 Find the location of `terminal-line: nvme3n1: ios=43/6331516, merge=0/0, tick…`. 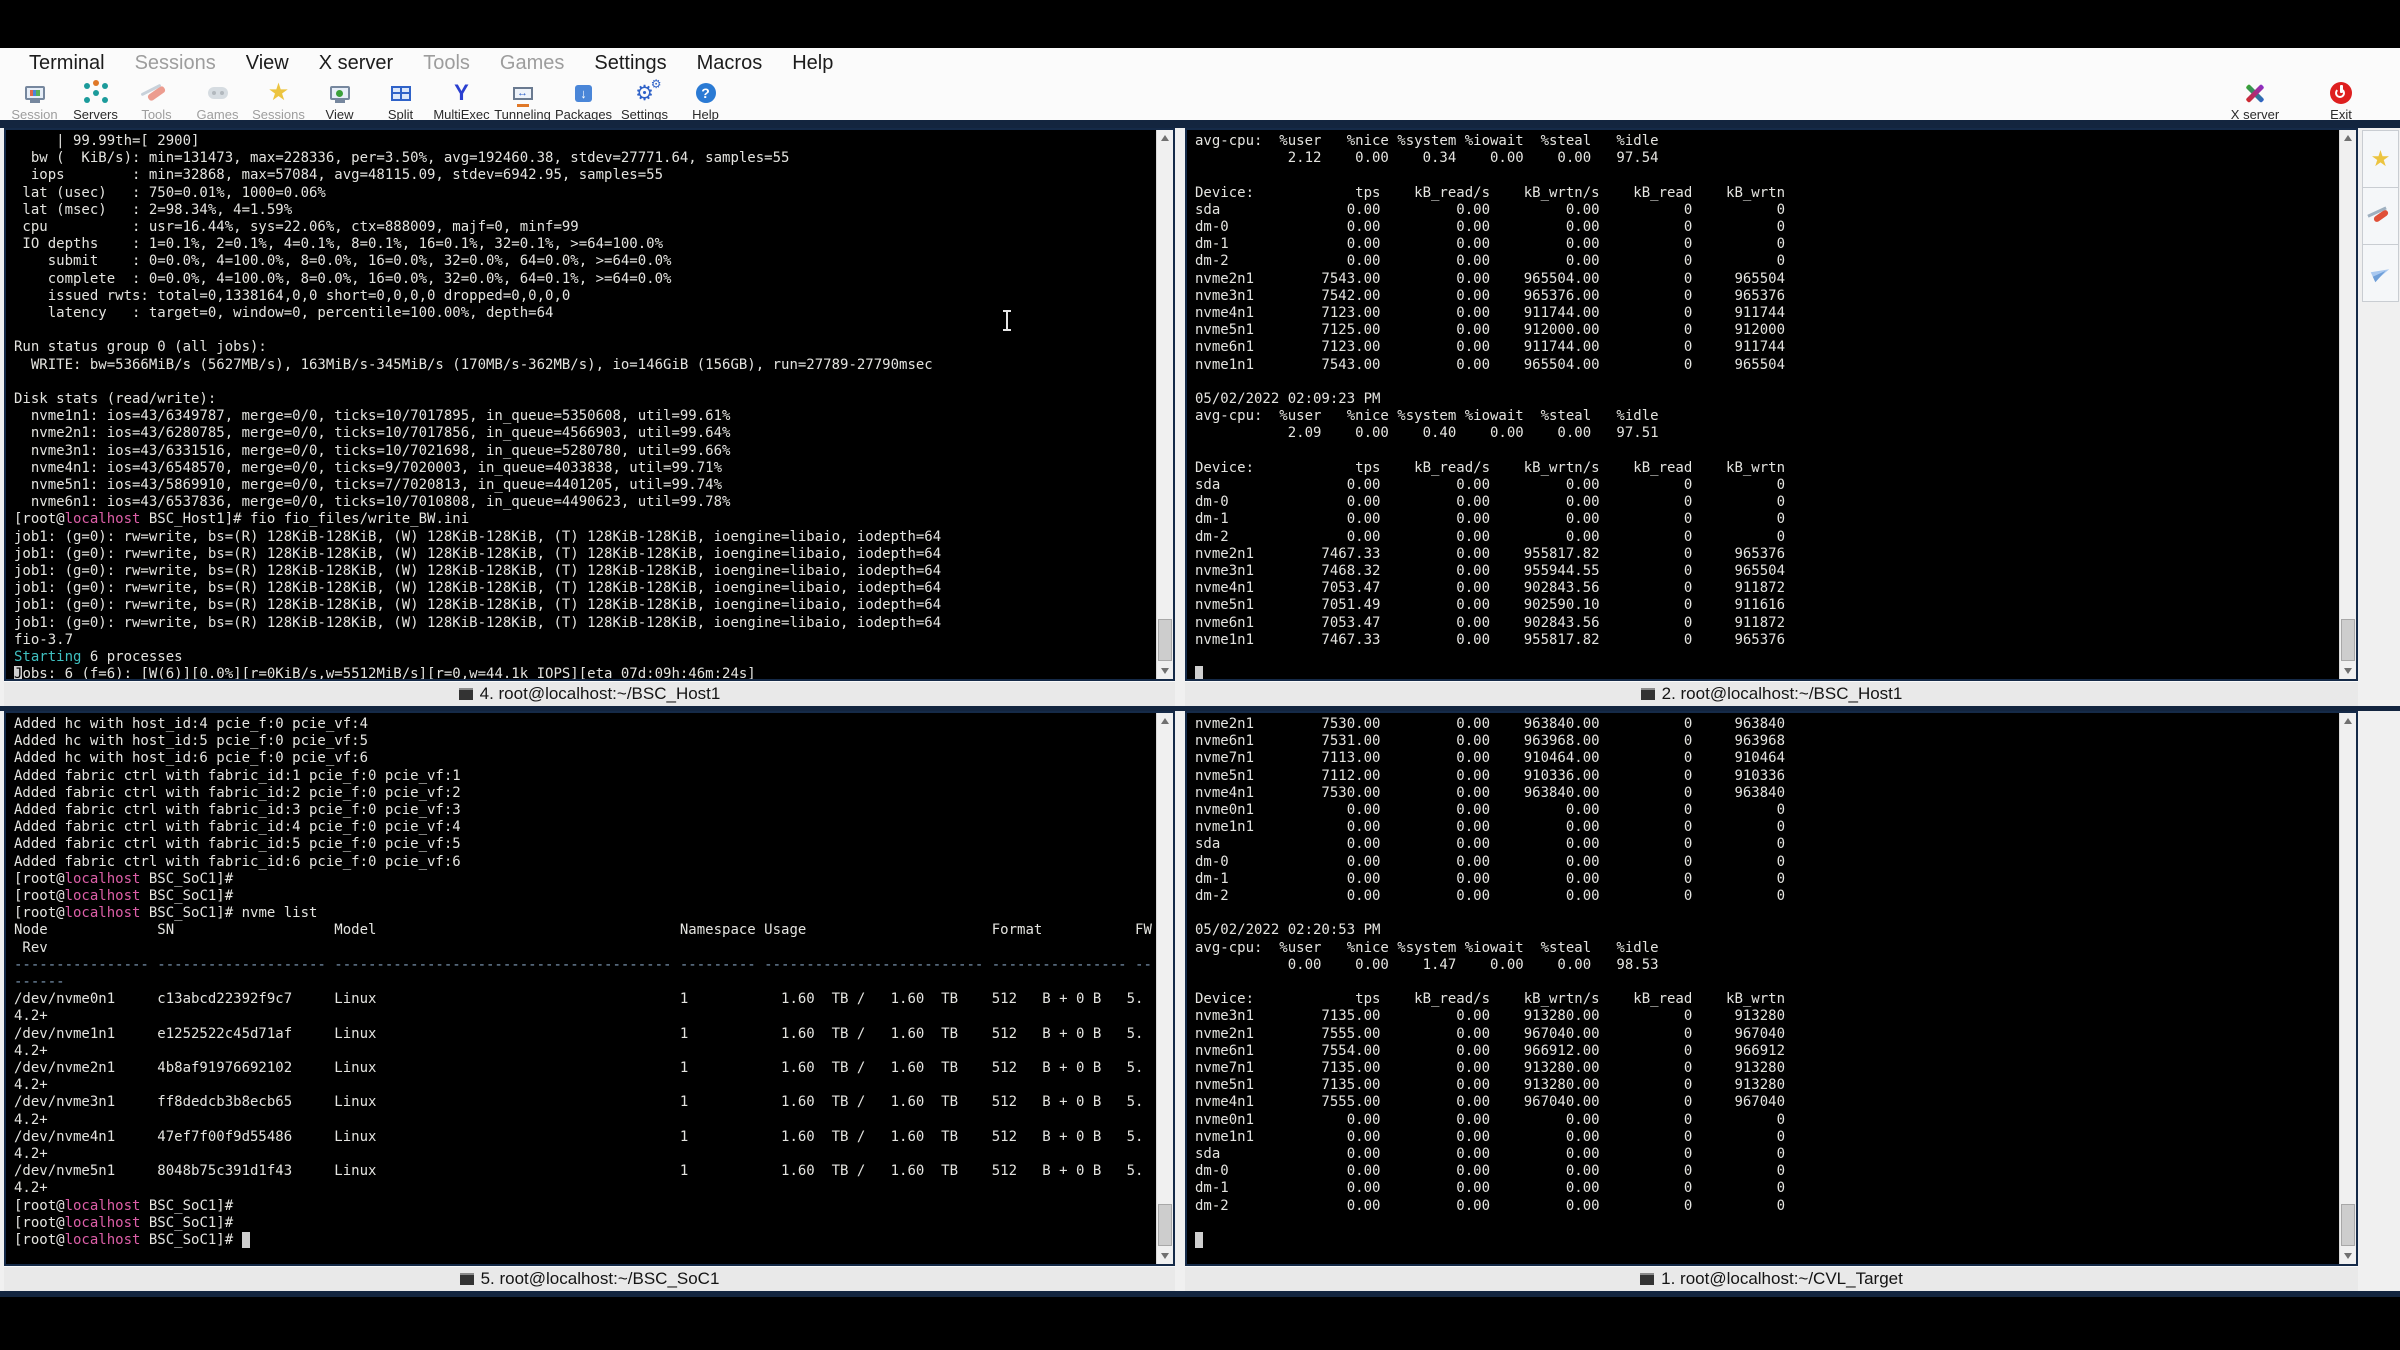

terminal-line: nvme3n1: ios=43/6331516, merge=0/0, tick… is located at coordinates (372, 450).